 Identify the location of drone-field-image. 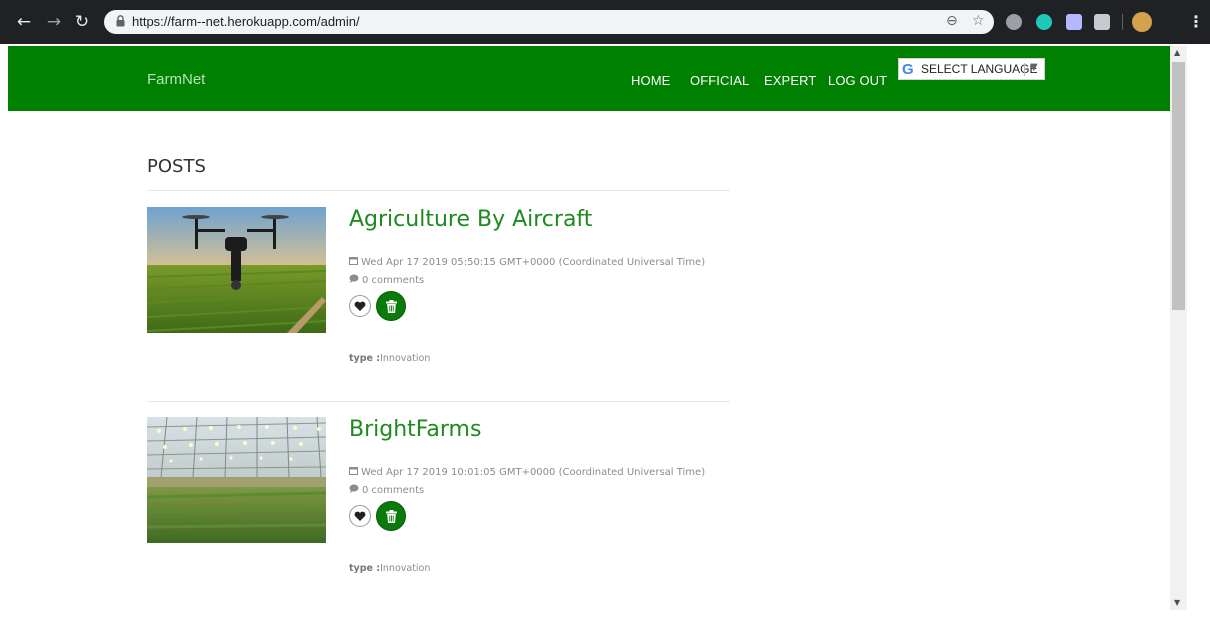
(236, 270).